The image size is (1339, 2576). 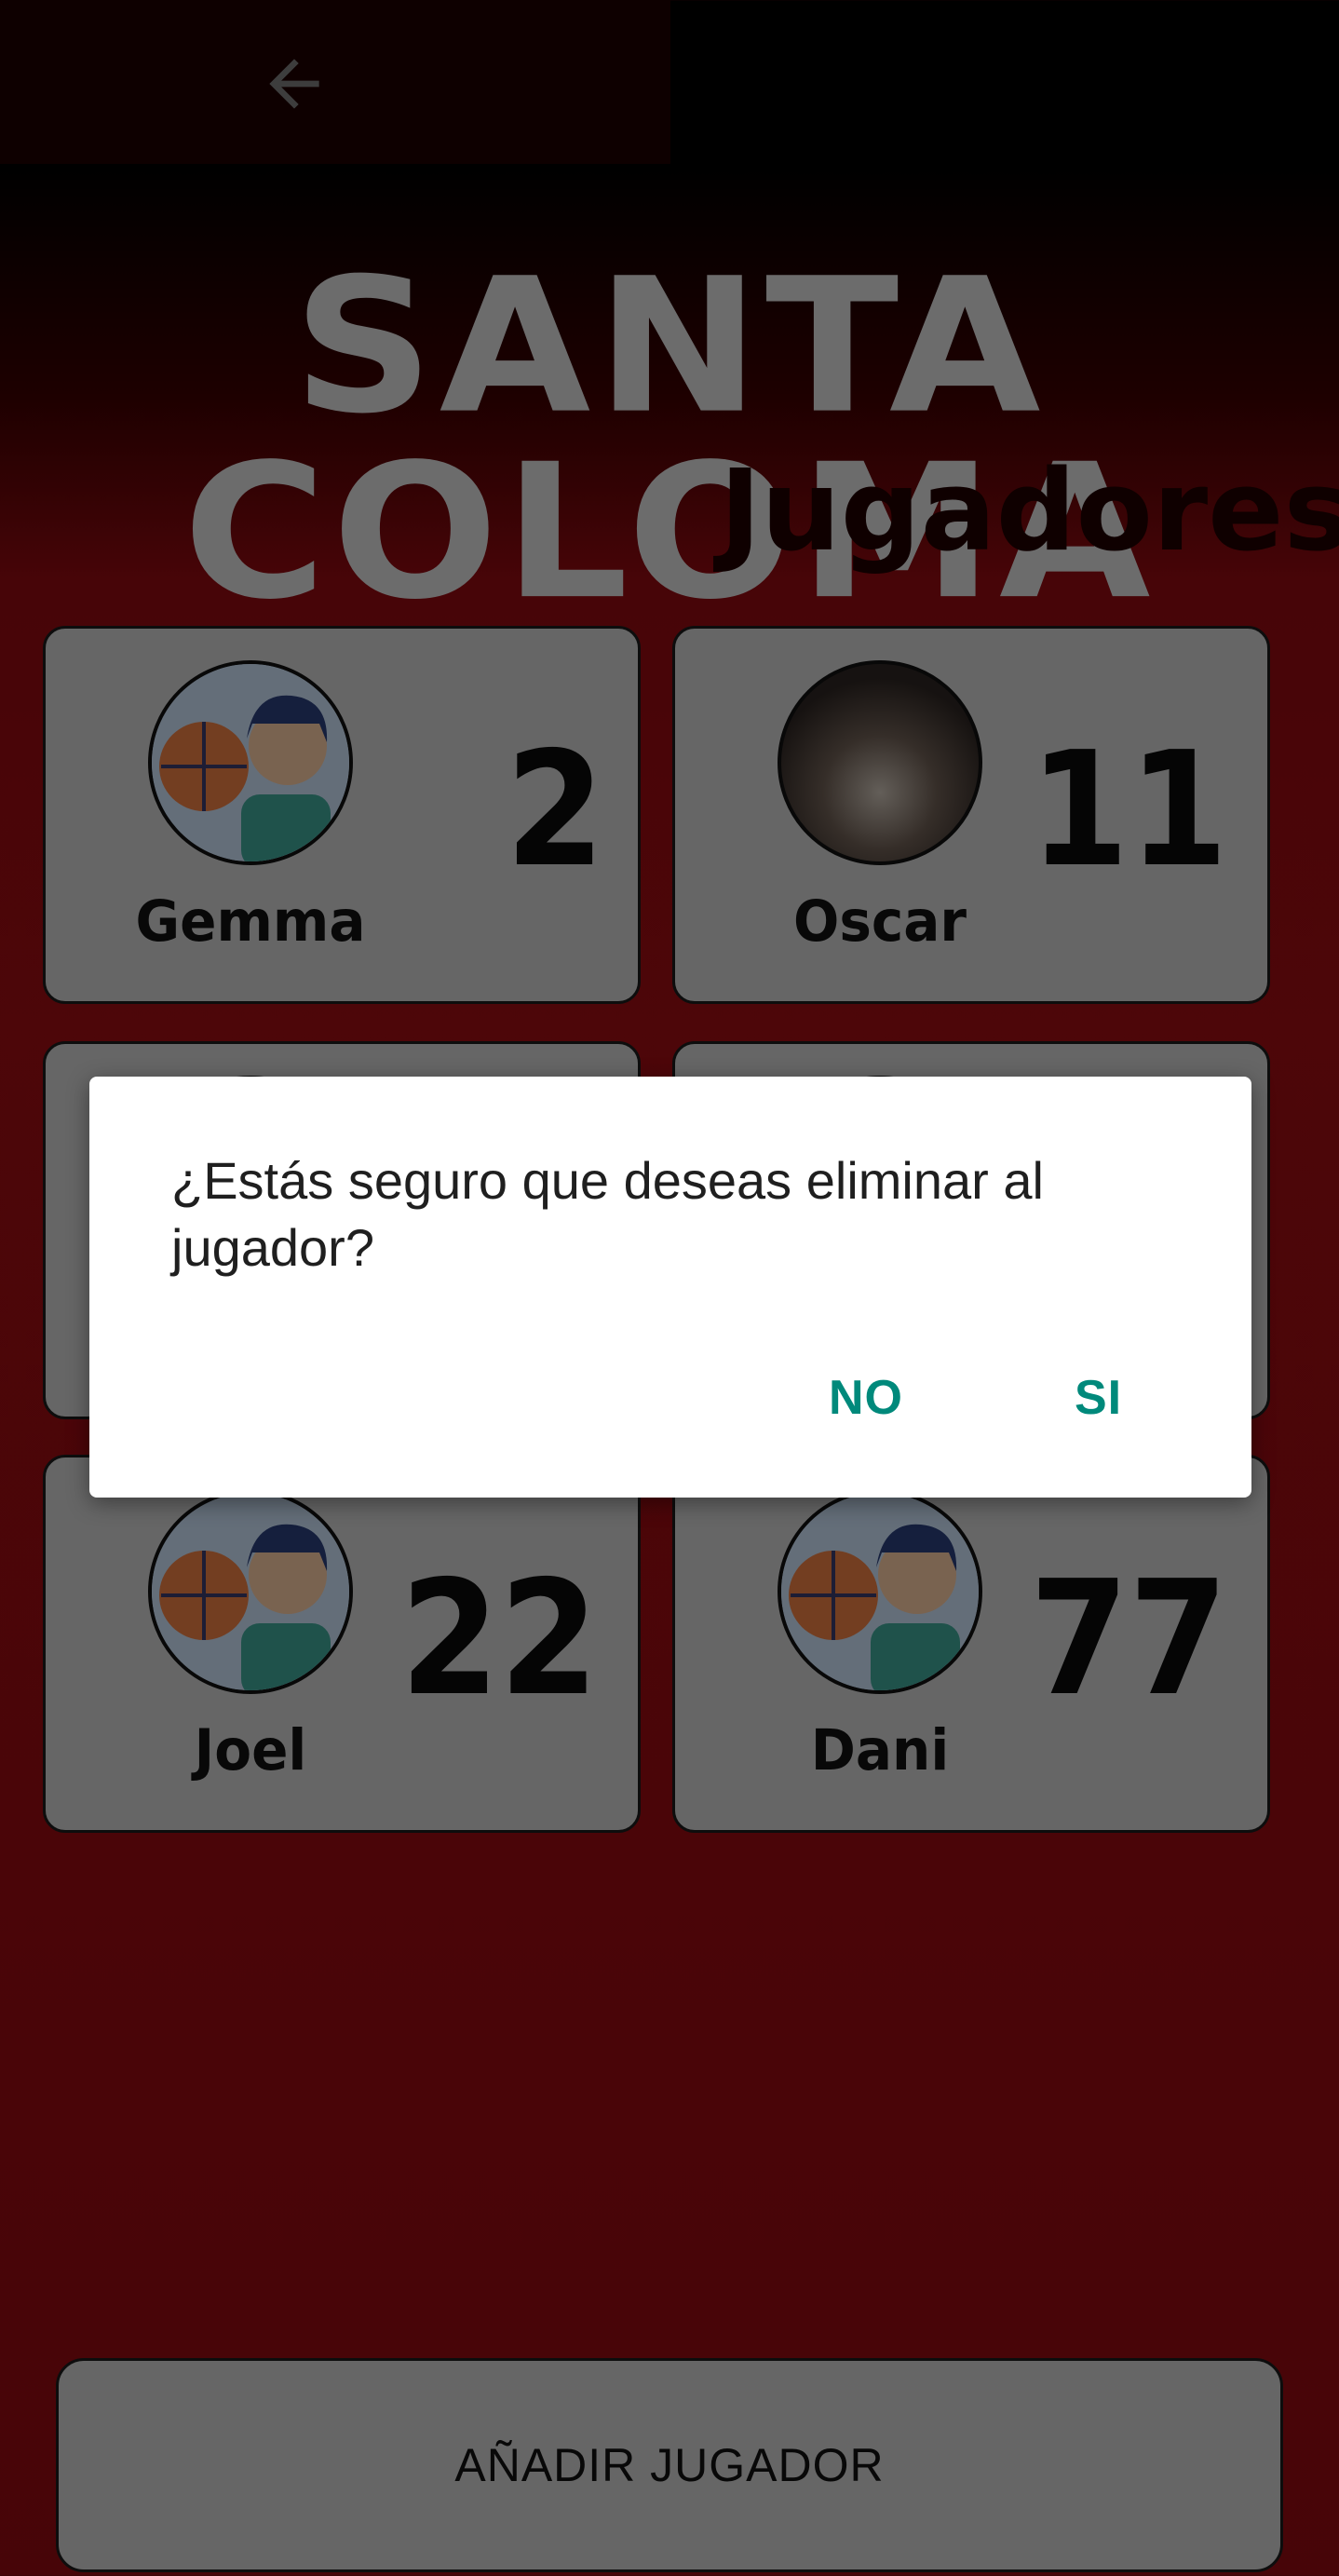 I want to click on dialog-no-button: NO, so click(x=866, y=1398).